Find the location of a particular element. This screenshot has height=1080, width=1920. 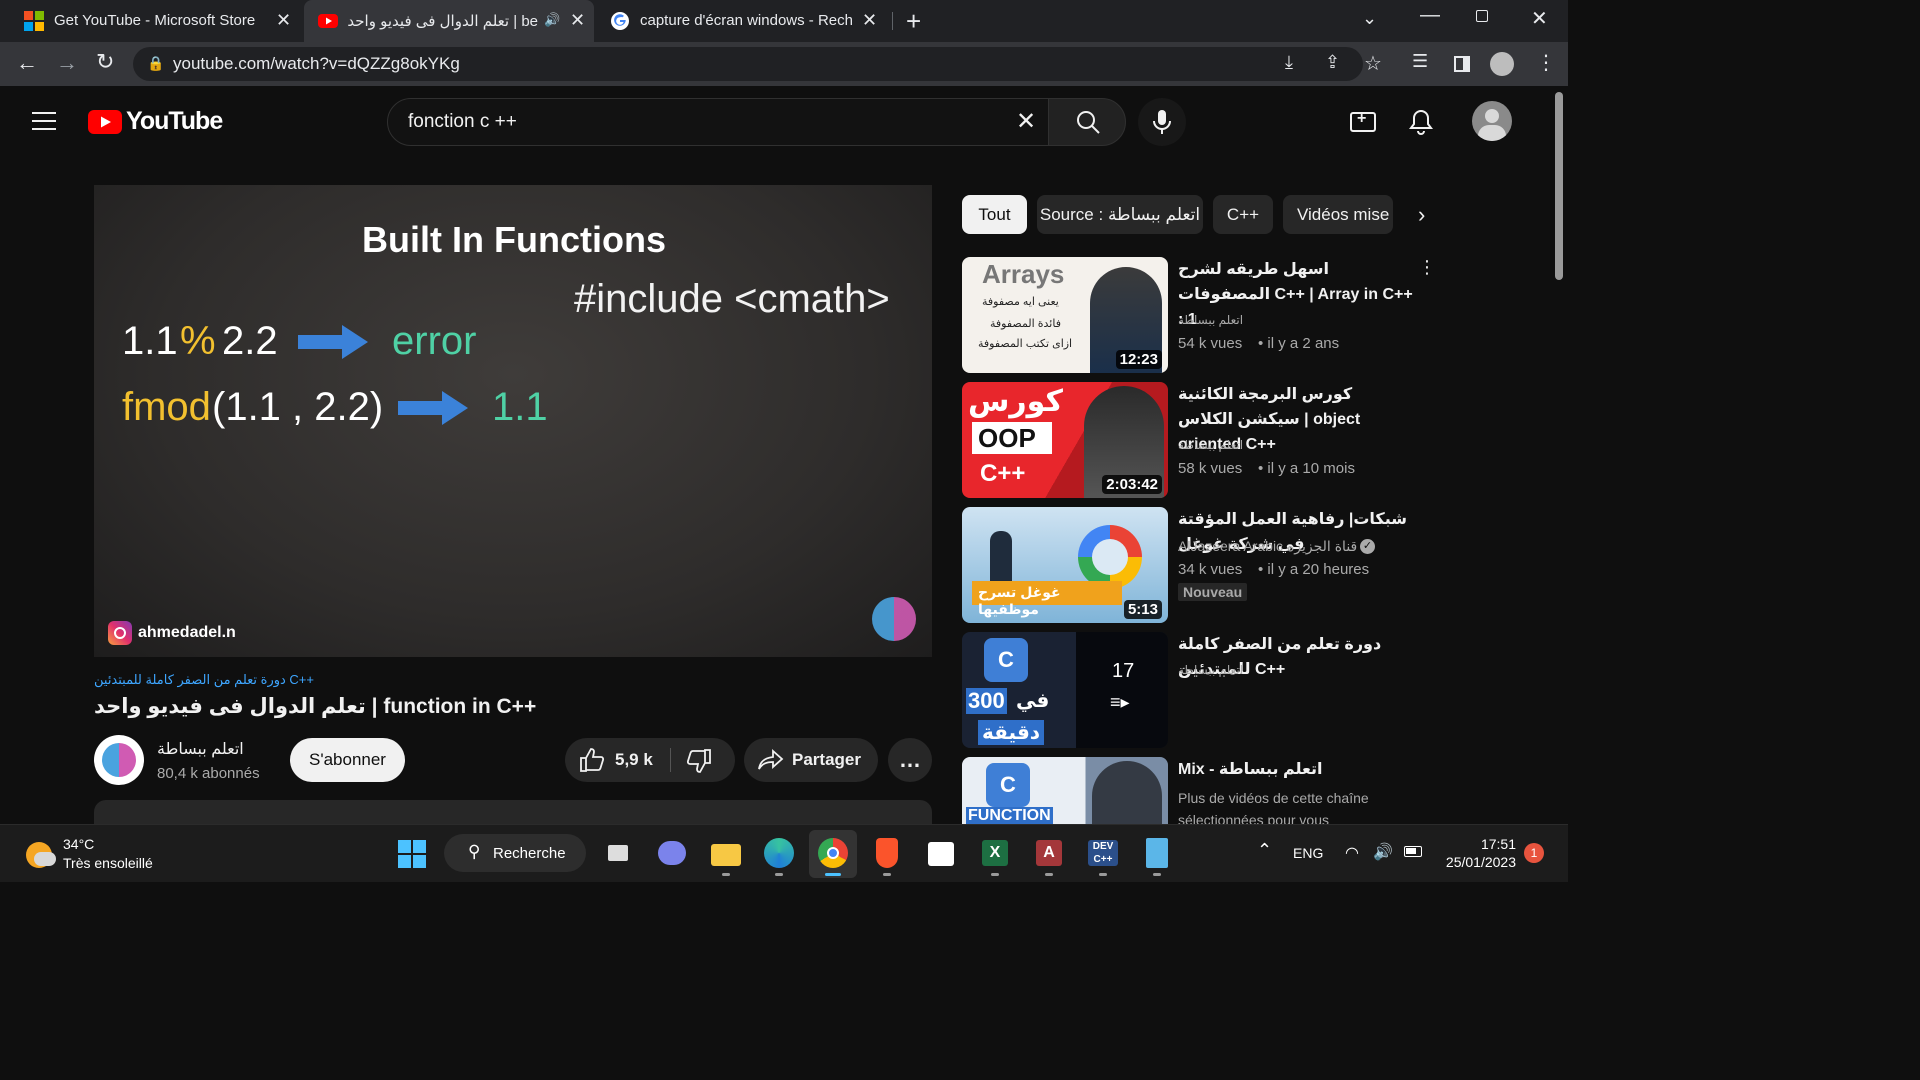

side-panel-icon is located at coordinates (1462, 64).